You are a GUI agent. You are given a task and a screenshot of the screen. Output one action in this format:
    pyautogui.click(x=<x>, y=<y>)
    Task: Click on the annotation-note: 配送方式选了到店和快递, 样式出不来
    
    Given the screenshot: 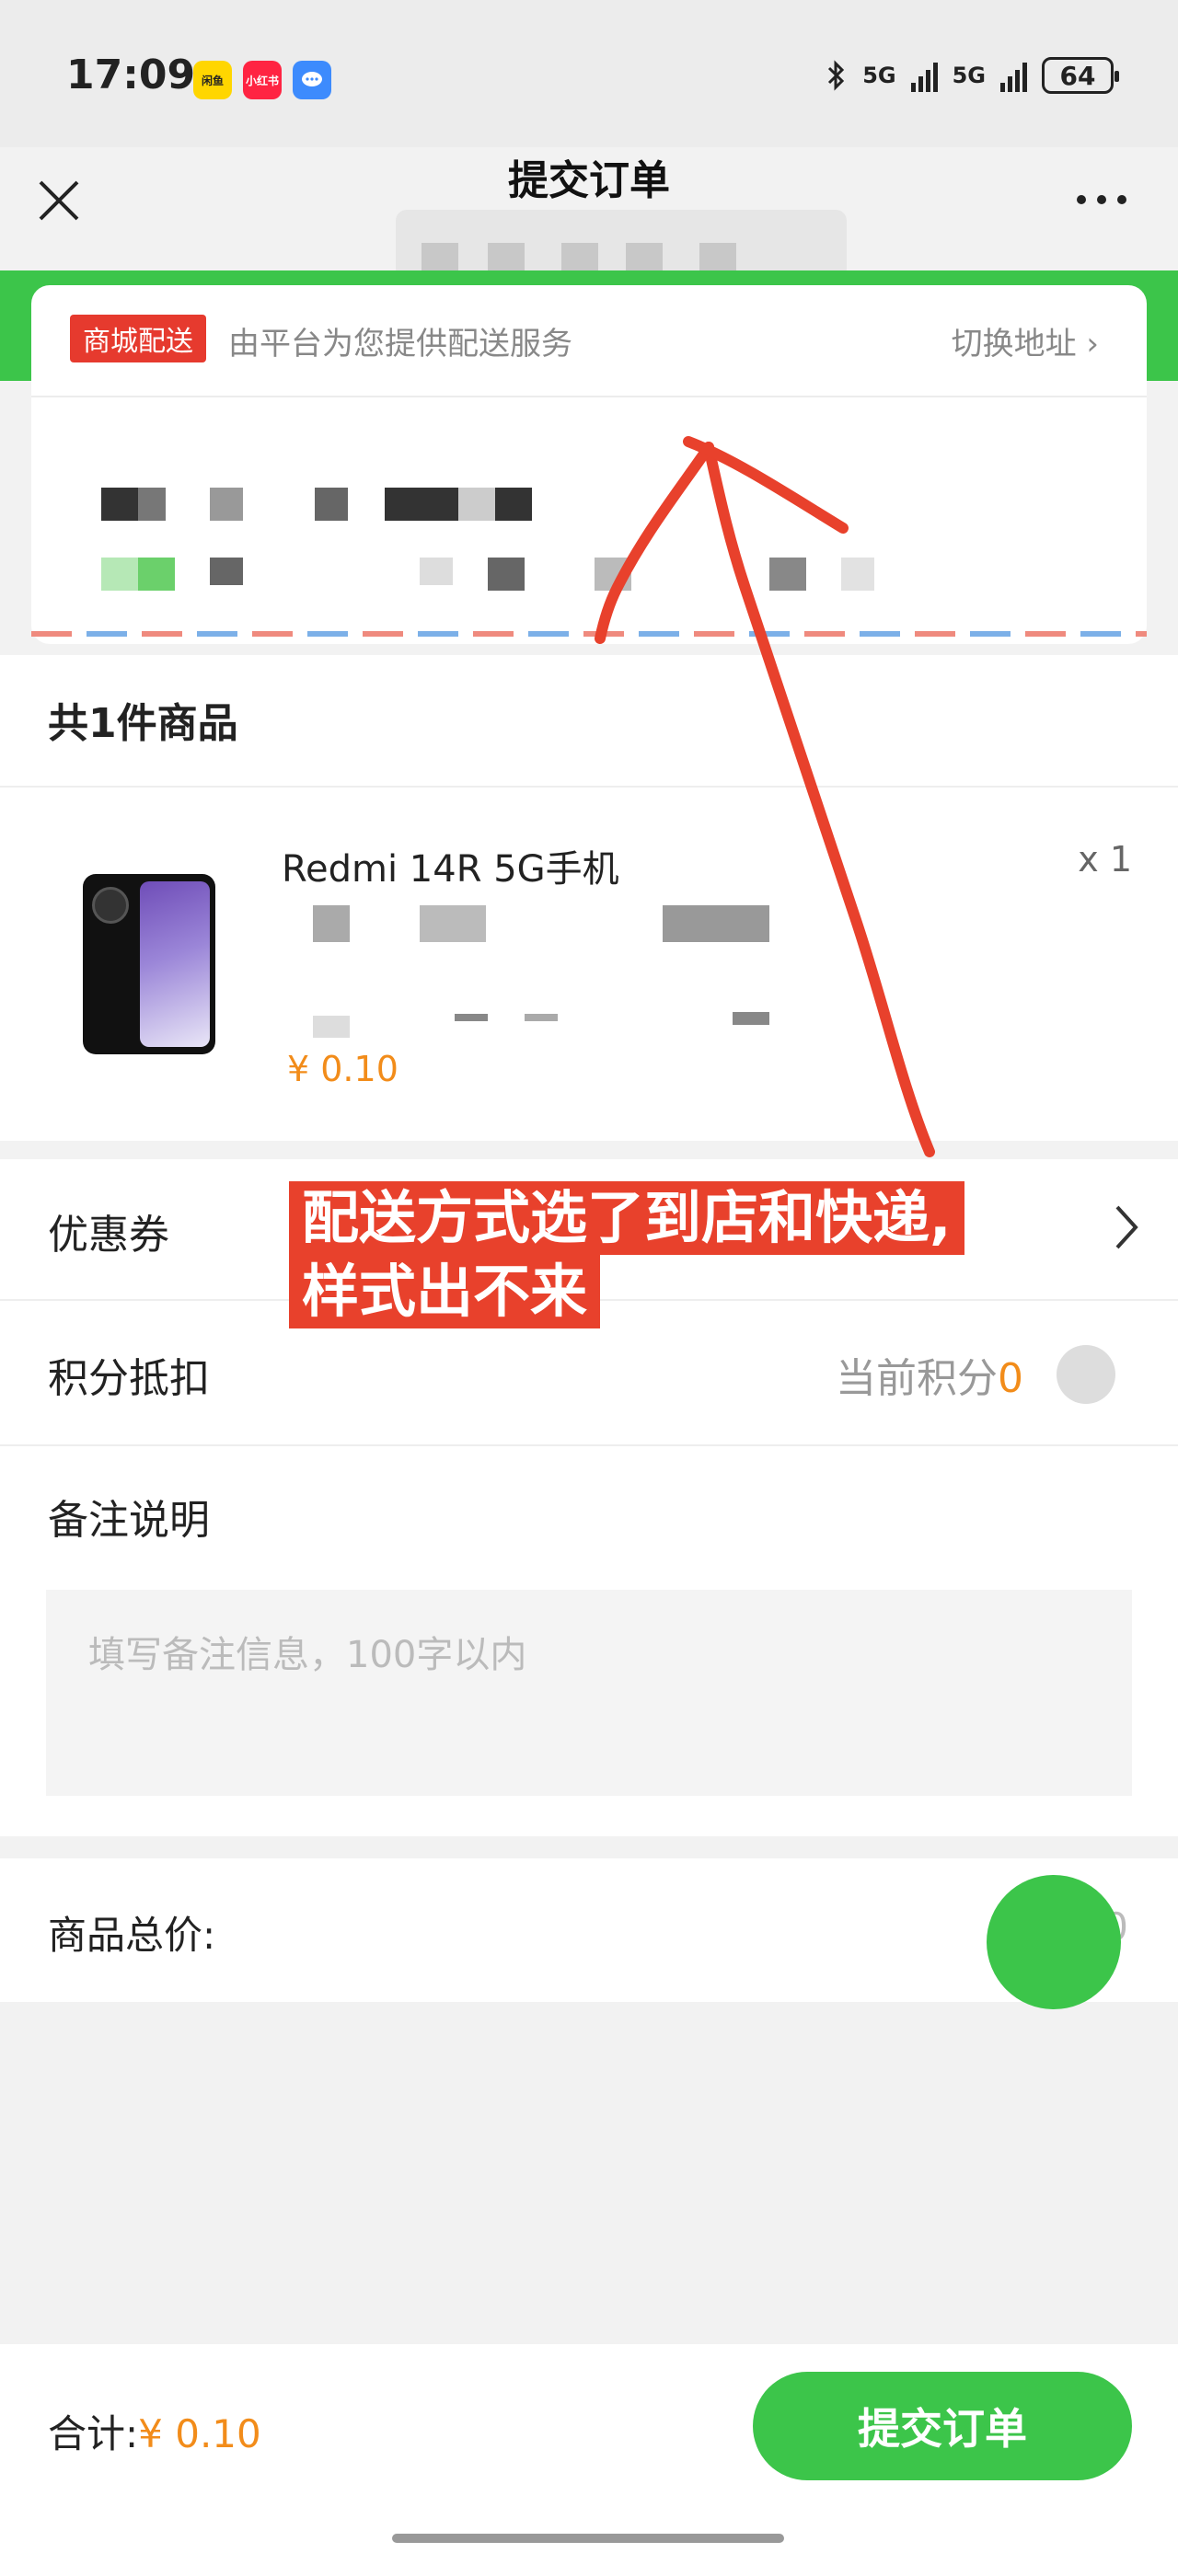 What is the action you would take?
    pyautogui.click(x=626, y=1254)
    